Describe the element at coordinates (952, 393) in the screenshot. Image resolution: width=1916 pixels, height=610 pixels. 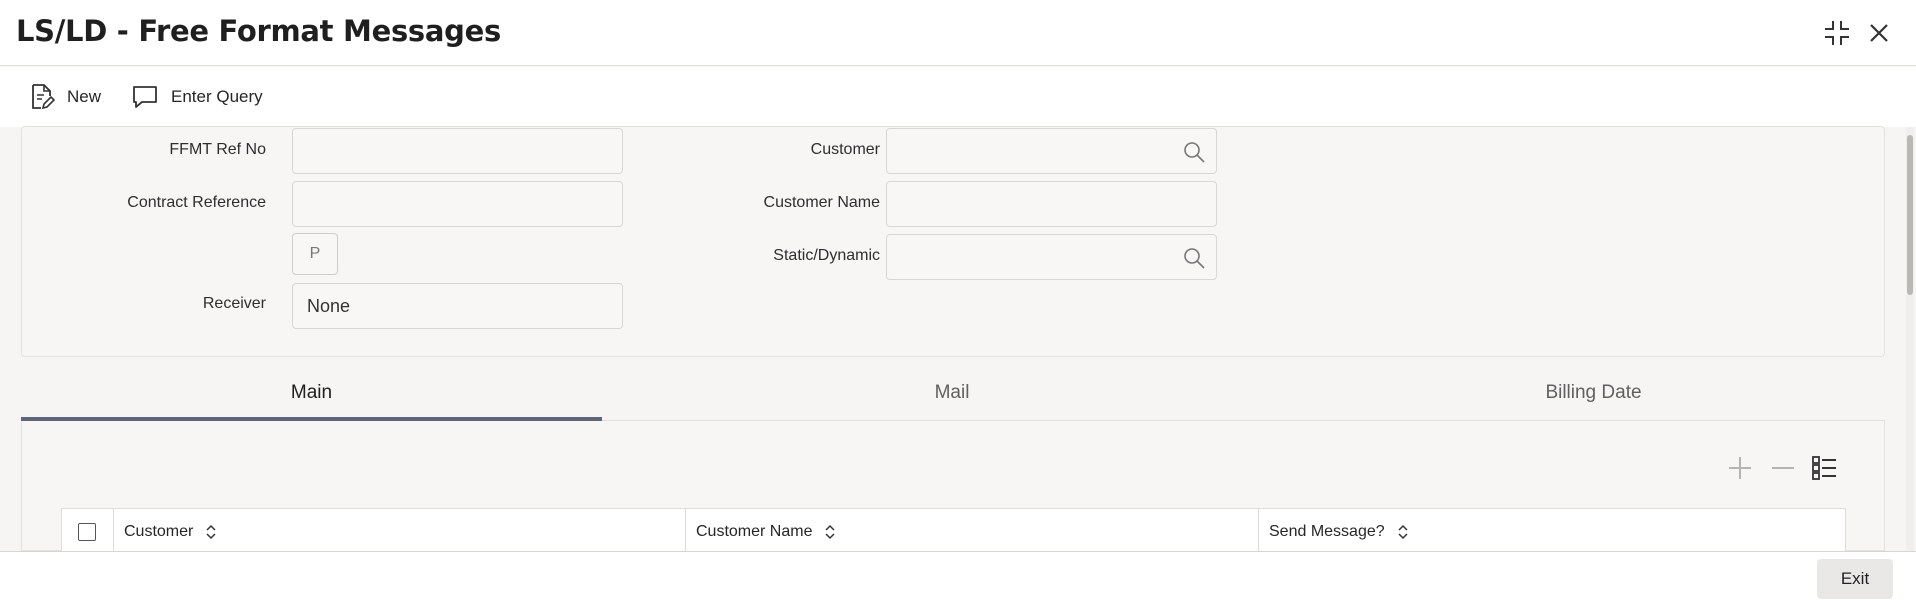
I see `tab-mail: Mail` at that location.